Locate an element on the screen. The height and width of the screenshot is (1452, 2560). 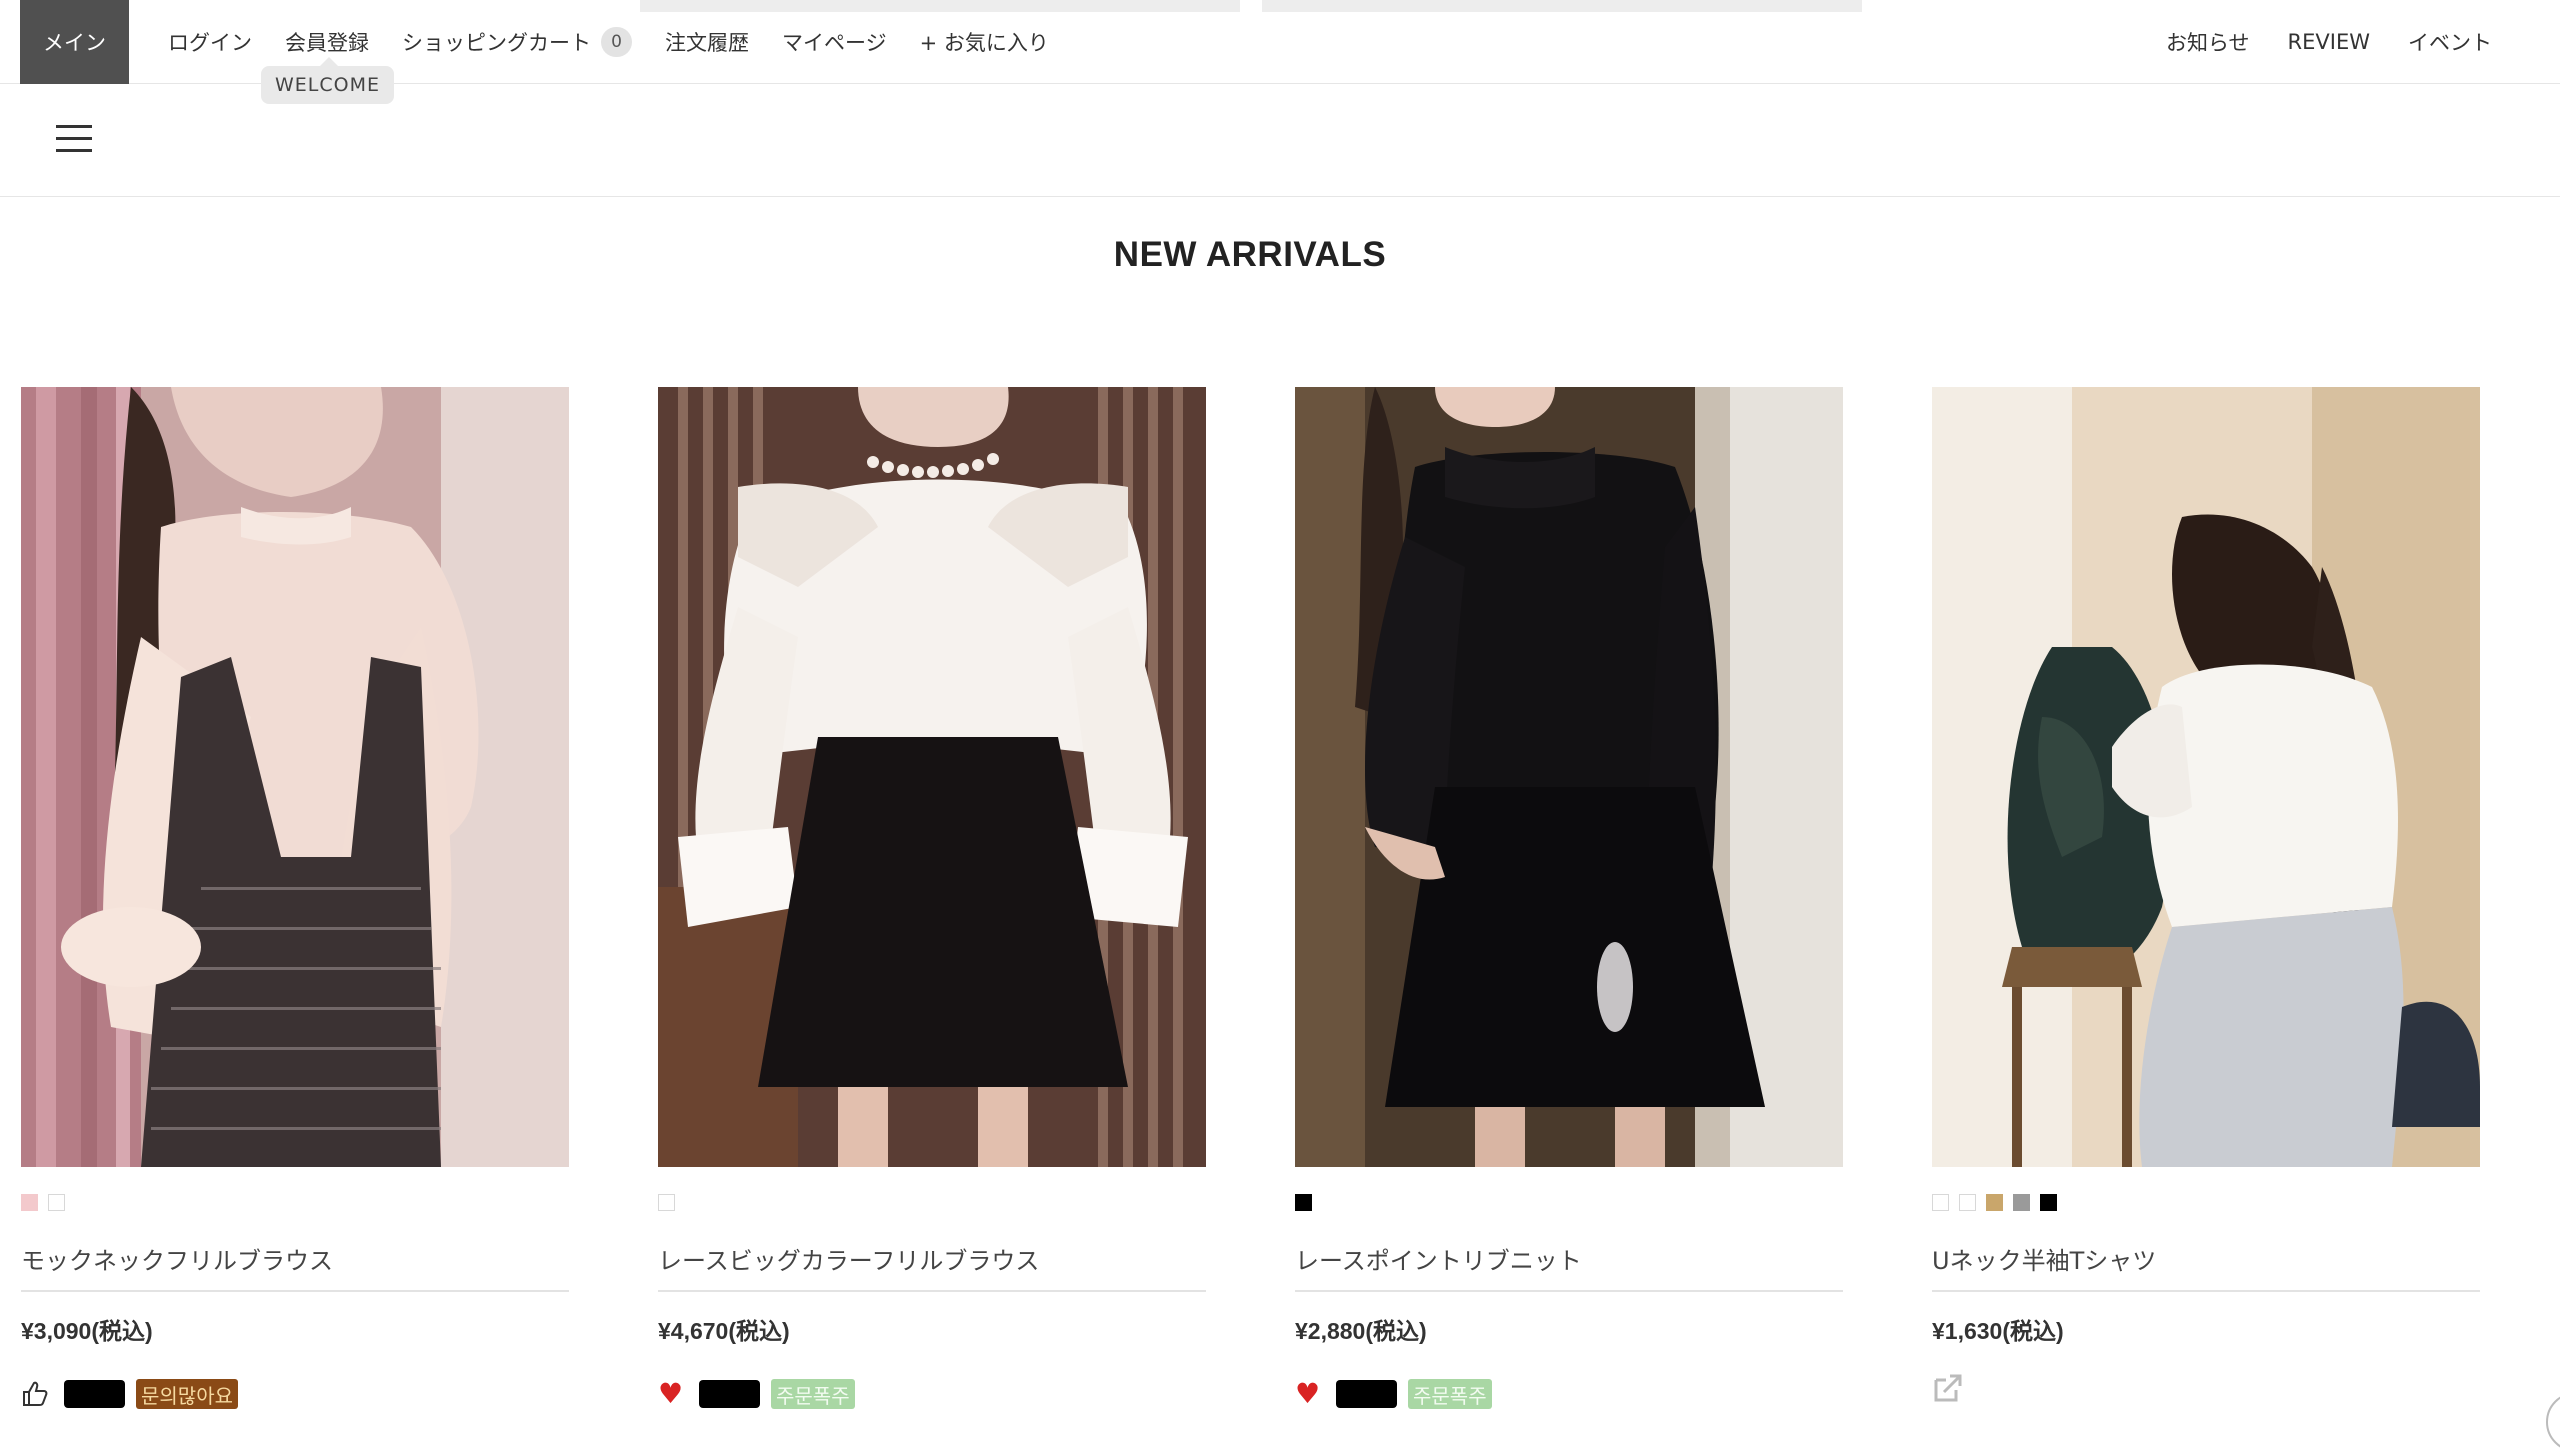
product-name: レースビッグカラーフリルブラウス is located at coordinates (932, 1258).